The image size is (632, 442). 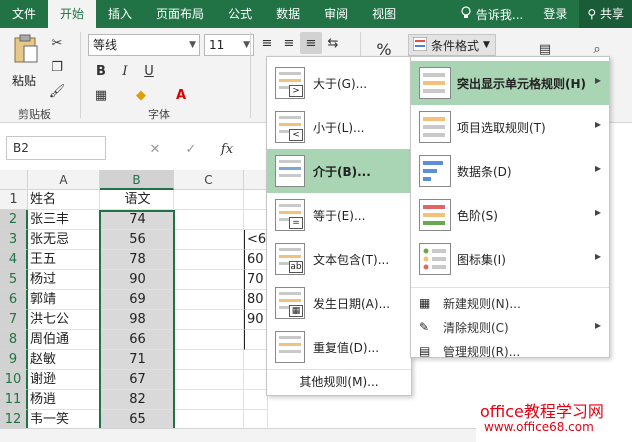 I want to click on tab-review: 审阅, so click(x=336, y=14).